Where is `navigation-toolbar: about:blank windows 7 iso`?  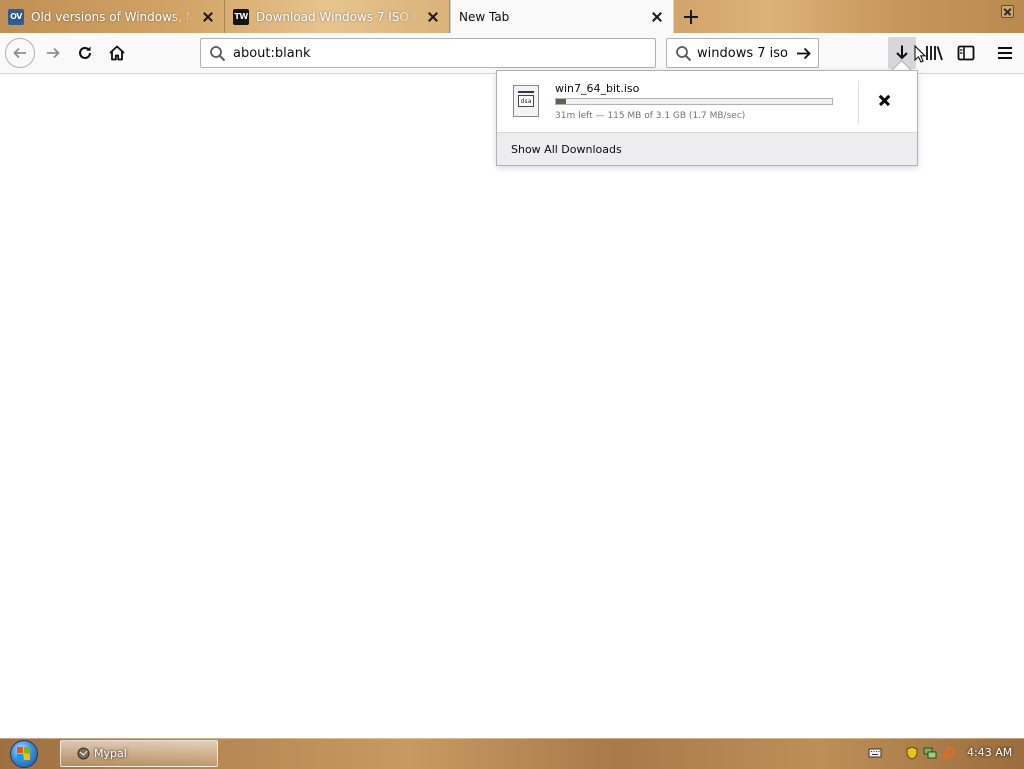 navigation-toolbar: about:blank windows 7 iso is located at coordinates (512, 53).